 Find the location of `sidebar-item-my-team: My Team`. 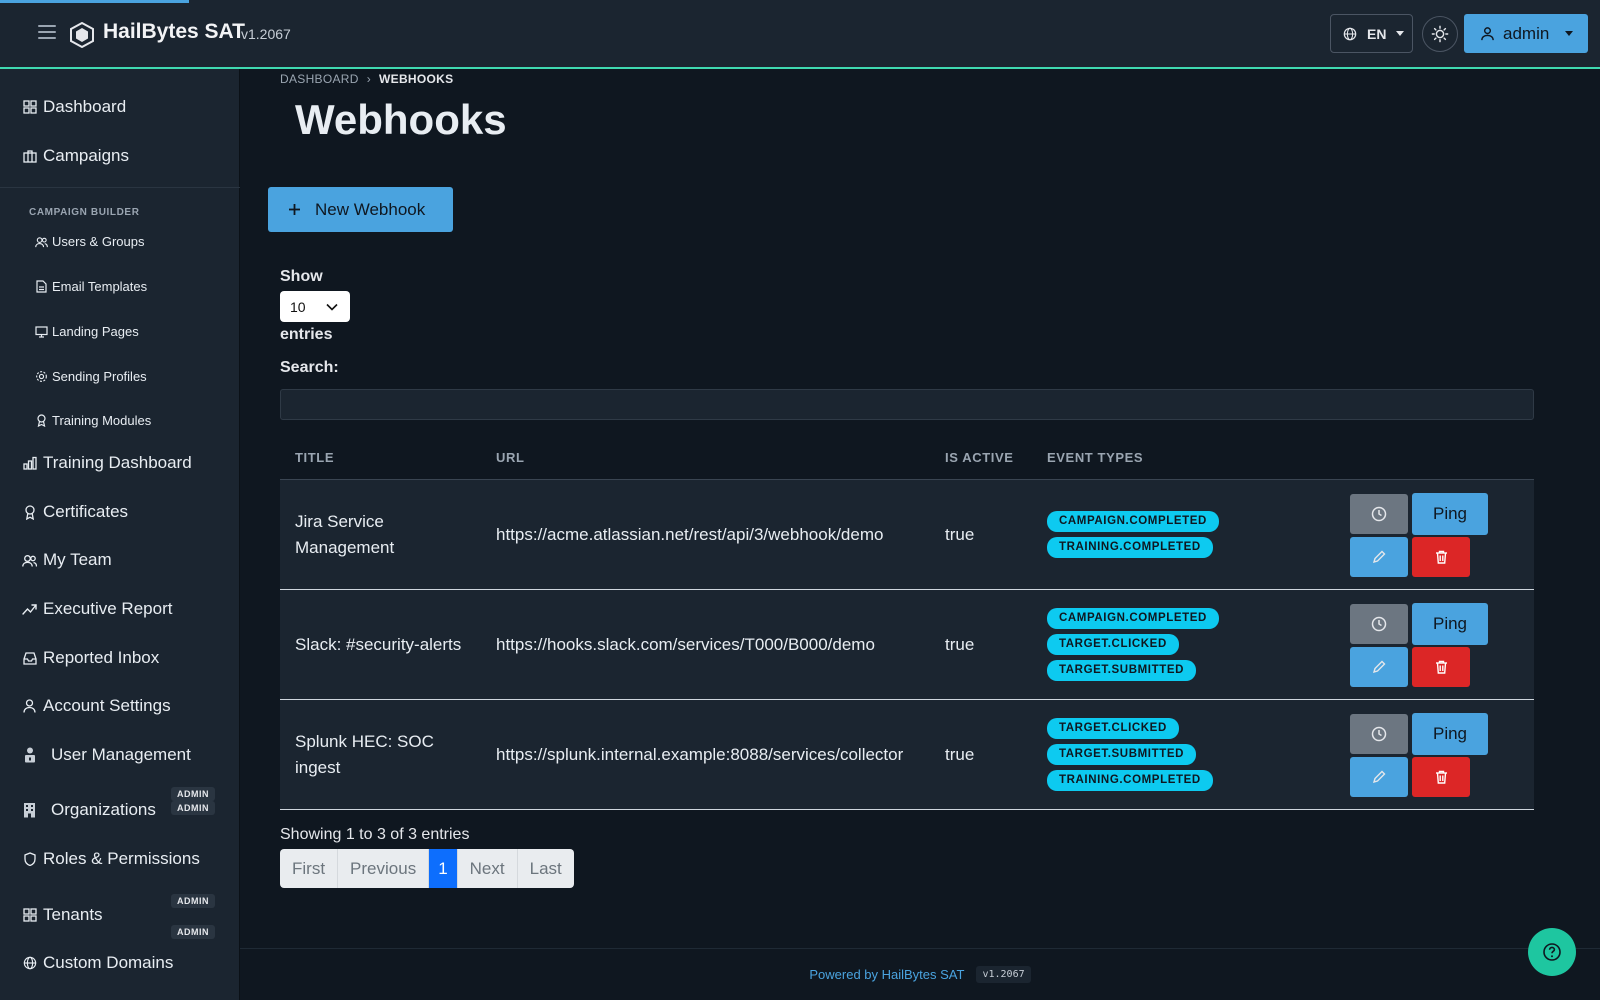

sidebar-item-my-team: My Team is located at coordinates (67, 560).